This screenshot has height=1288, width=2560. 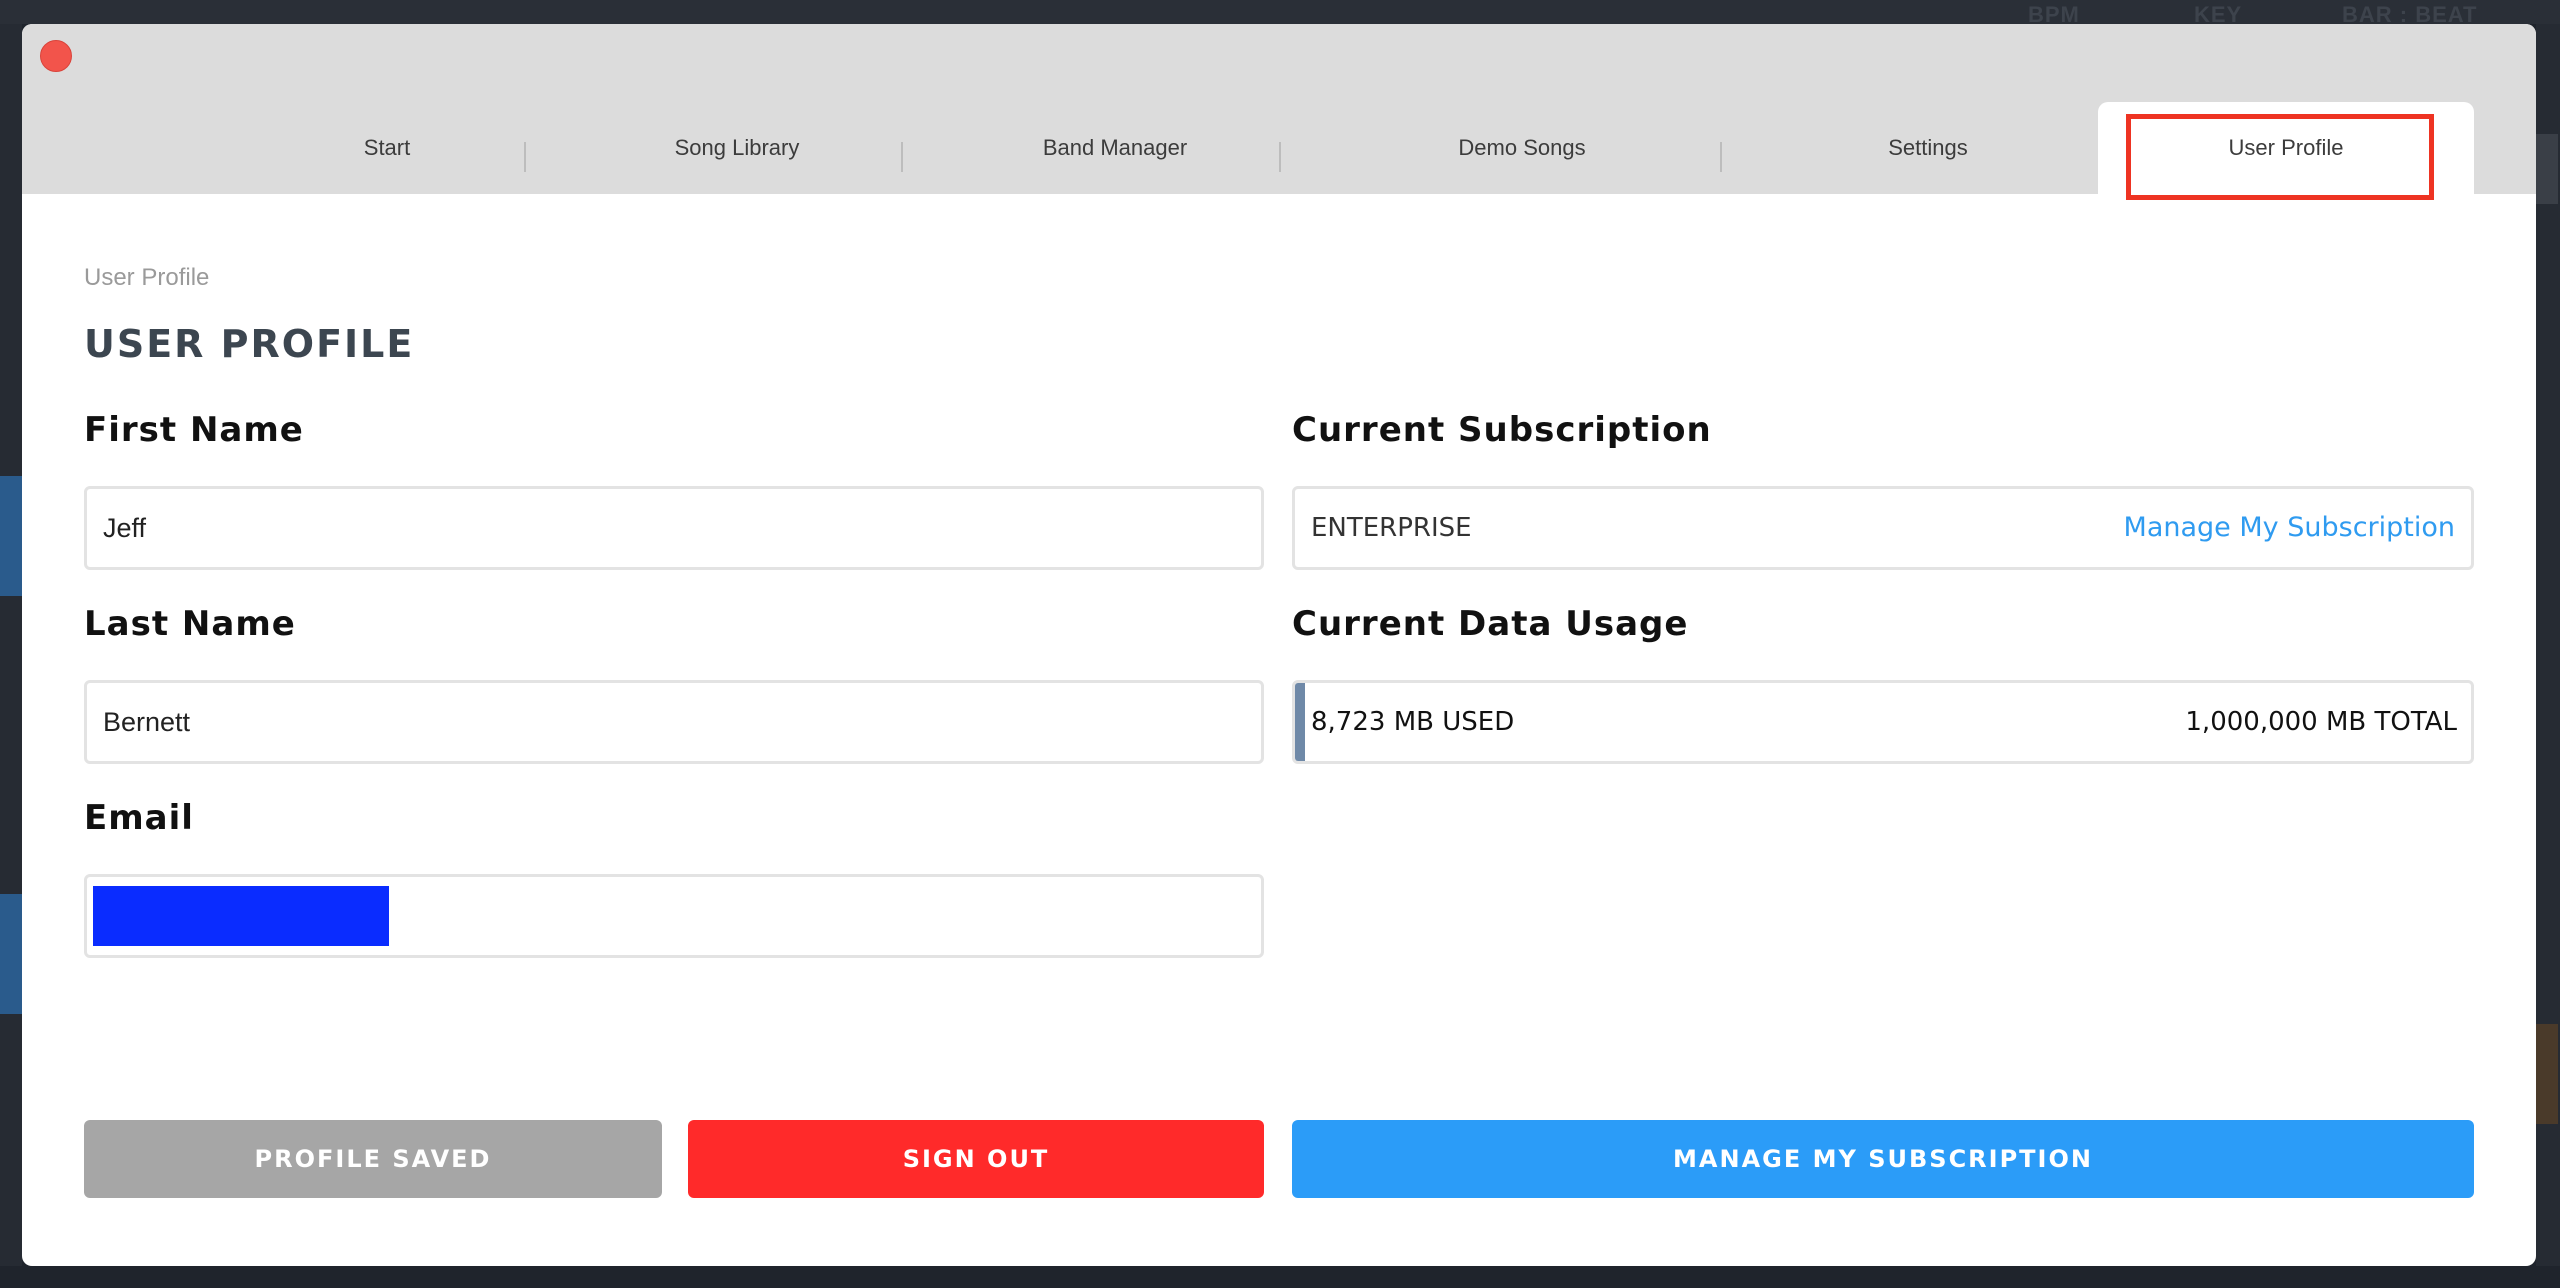 What do you see at coordinates (2410, 14) in the screenshot?
I see `bar-beat-header: BAR : BEAT` at bounding box center [2410, 14].